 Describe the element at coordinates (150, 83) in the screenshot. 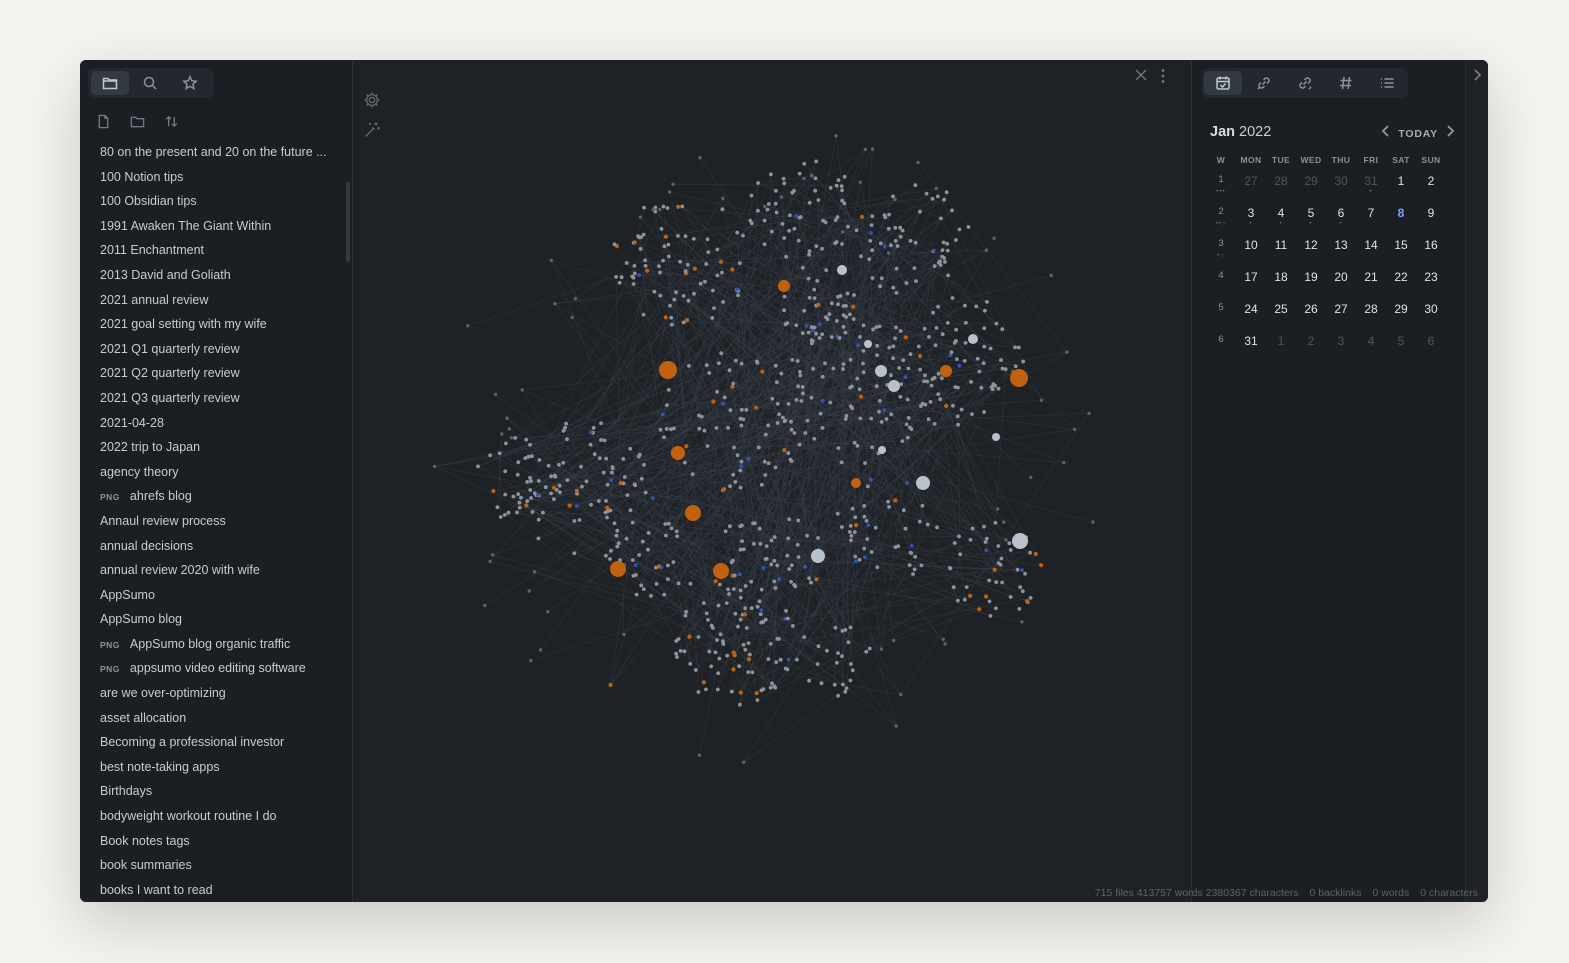

I see `search-tab` at that location.